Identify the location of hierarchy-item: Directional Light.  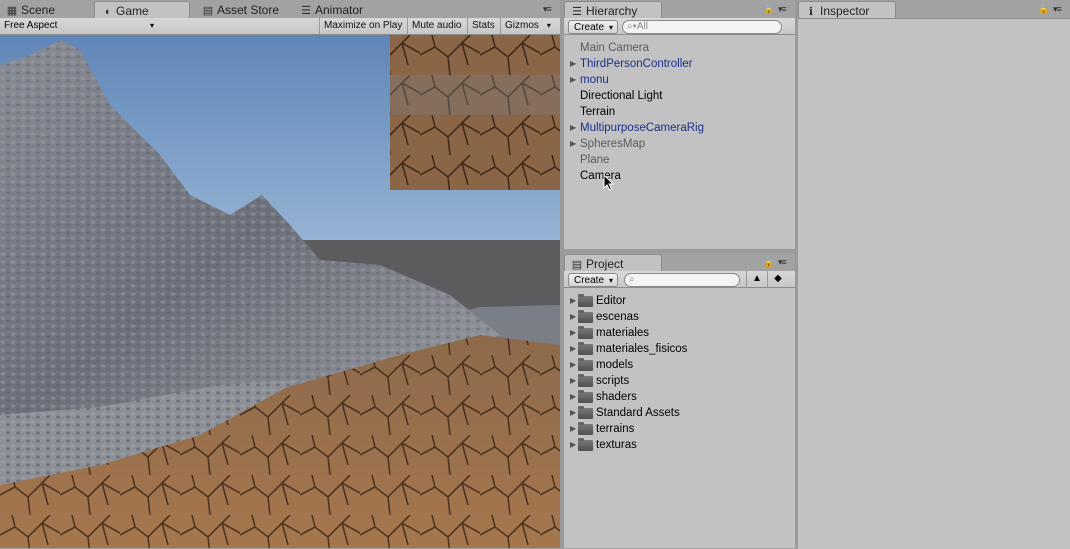
(679, 96).